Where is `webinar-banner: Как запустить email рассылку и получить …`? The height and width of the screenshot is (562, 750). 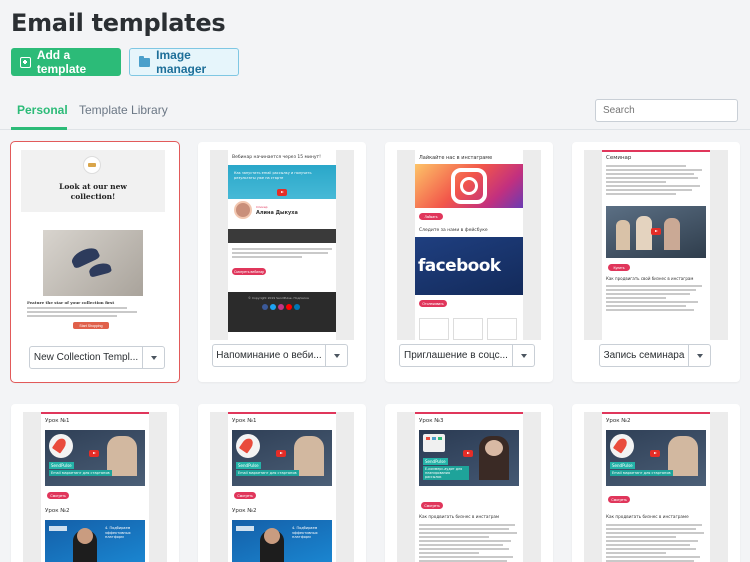 webinar-banner: Как запустить email рассылку и получить … is located at coordinates (282, 204).